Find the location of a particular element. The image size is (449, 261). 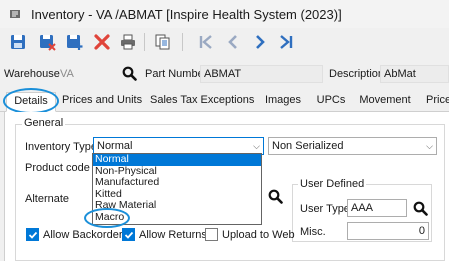

previous-record-icon is located at coordinates (232, 42).